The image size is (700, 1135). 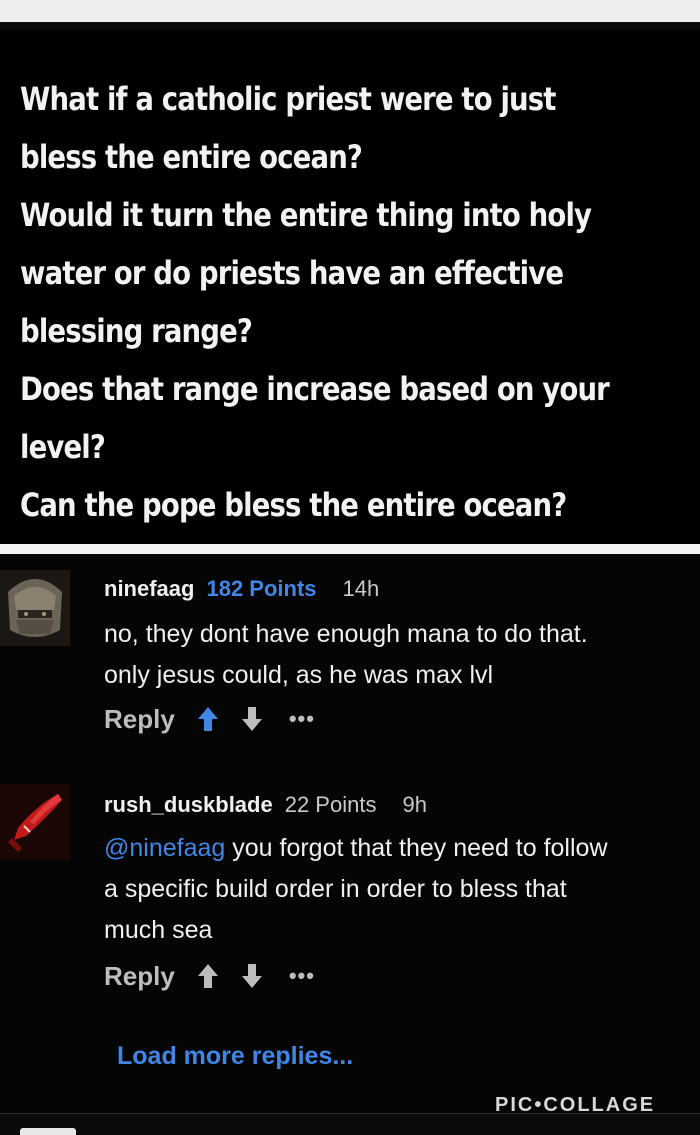 I want to click on post-line: Does that range increase based on your, so click(x=315, y=389).